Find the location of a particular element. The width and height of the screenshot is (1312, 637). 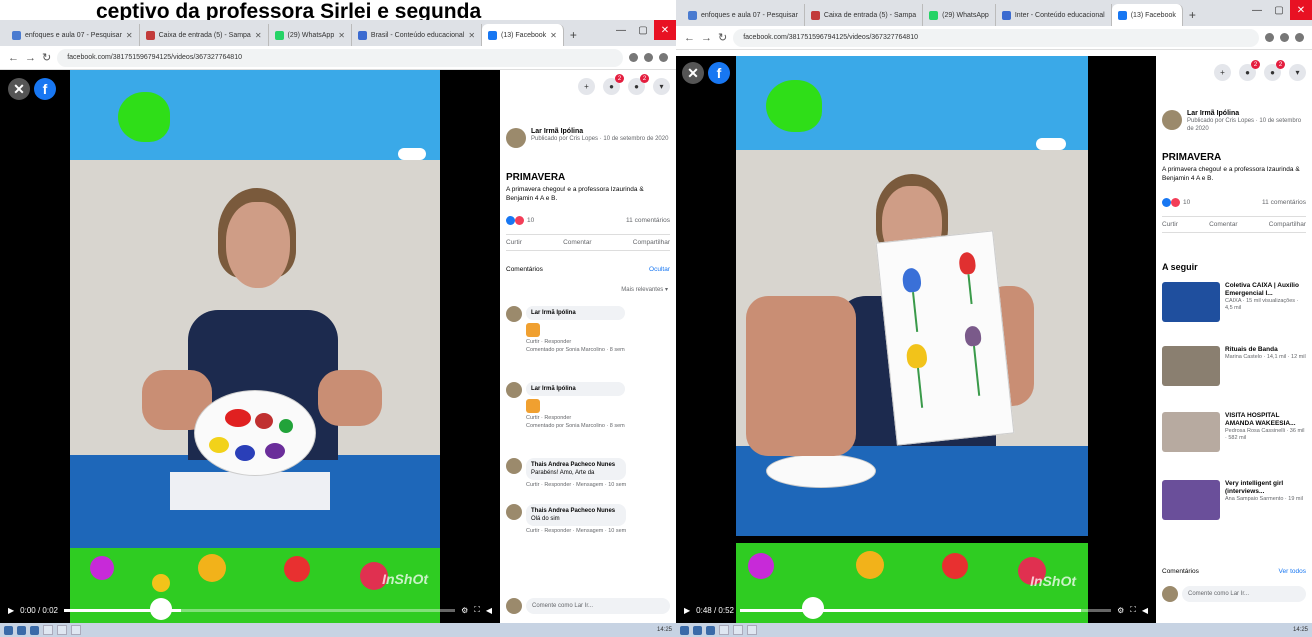

tab-search: enfoques e aula 07 - Pesquisar is located at coordinates (743, 15).